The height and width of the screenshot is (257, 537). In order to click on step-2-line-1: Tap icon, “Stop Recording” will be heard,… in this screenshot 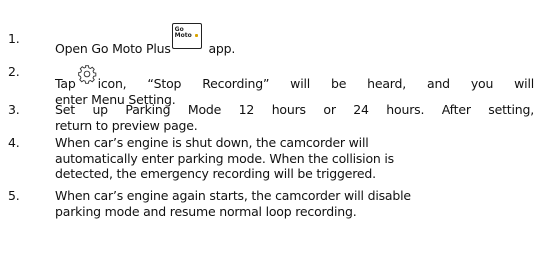, I will do `click(294, 78)`.